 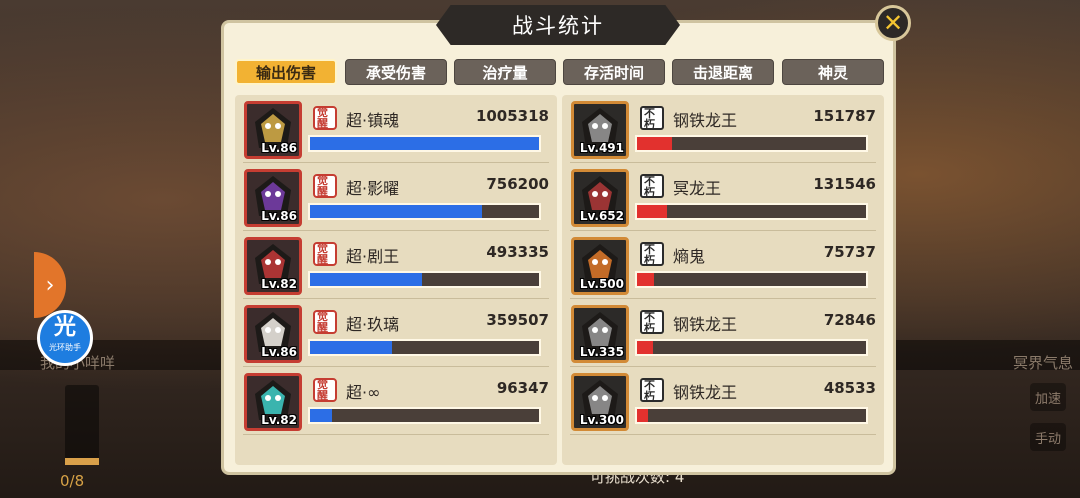 What do you see at coordinates (833, 72) in the screenshot?
I see `tab-deity: 神灵` at bounding box center [833, 72].